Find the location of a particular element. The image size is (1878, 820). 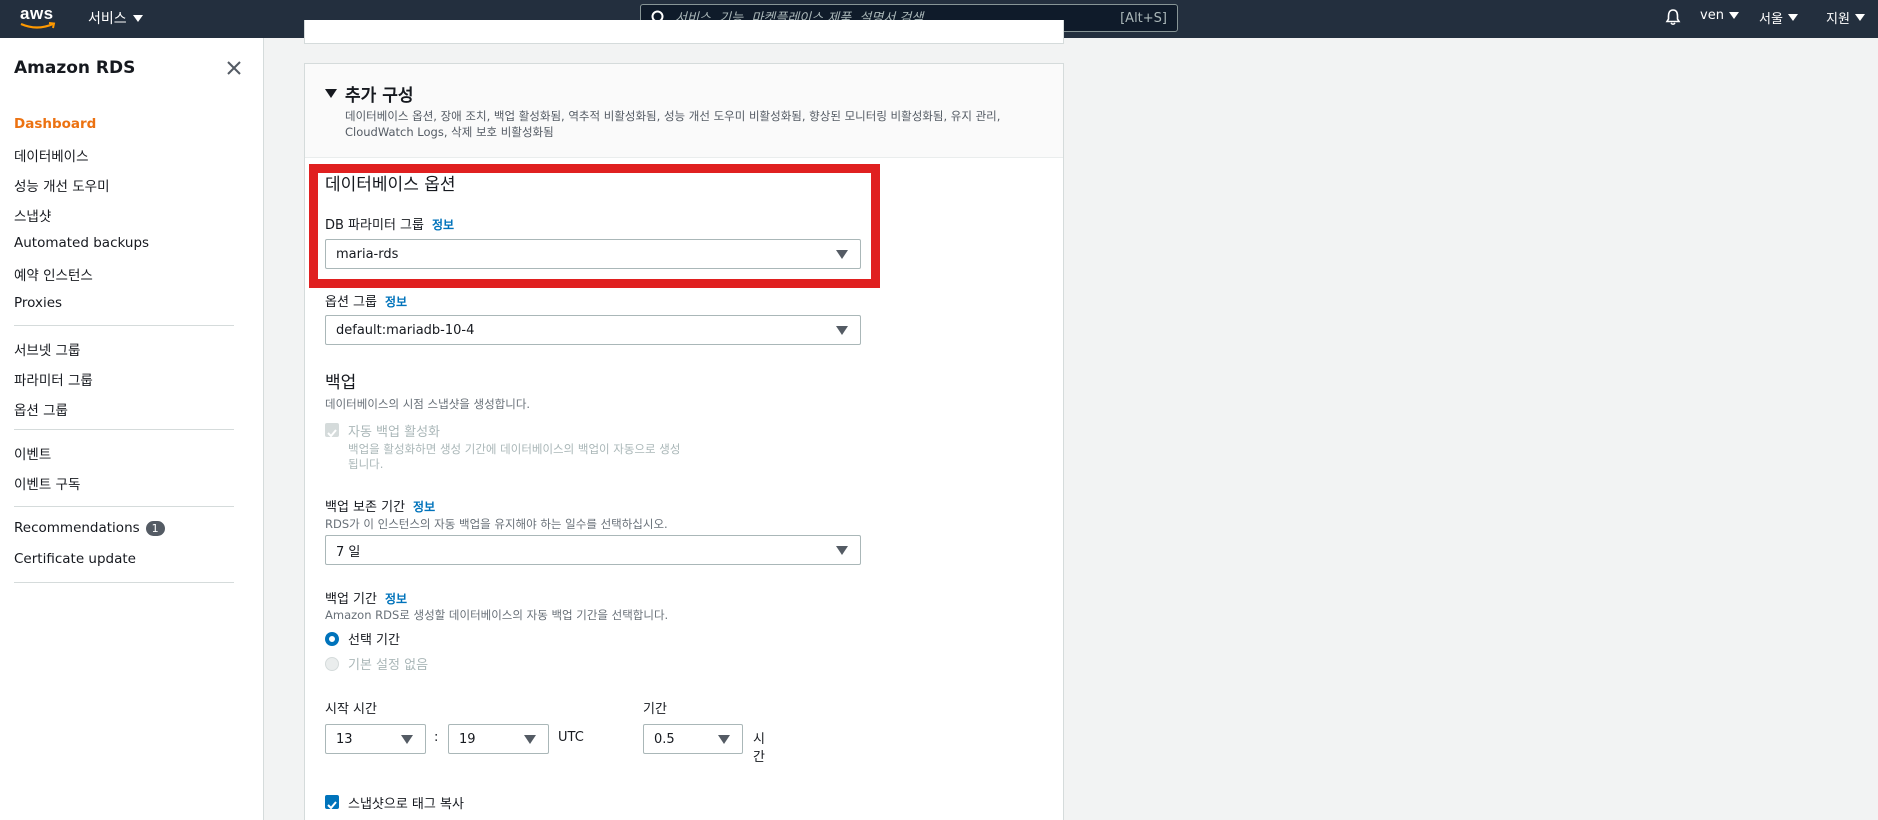

region-menu: 서울 is located at coordinates (1778, 17).